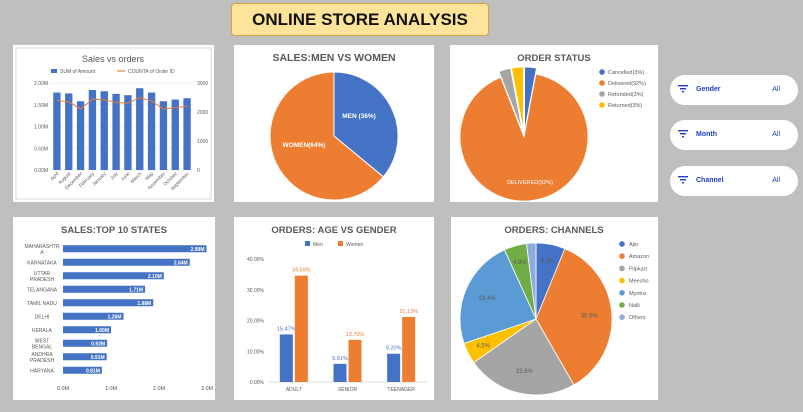  What do you see at coordinates (202, 113) in the screenshot?
I see `y2-tick-label: 2000` at bounding box center [202, 113].